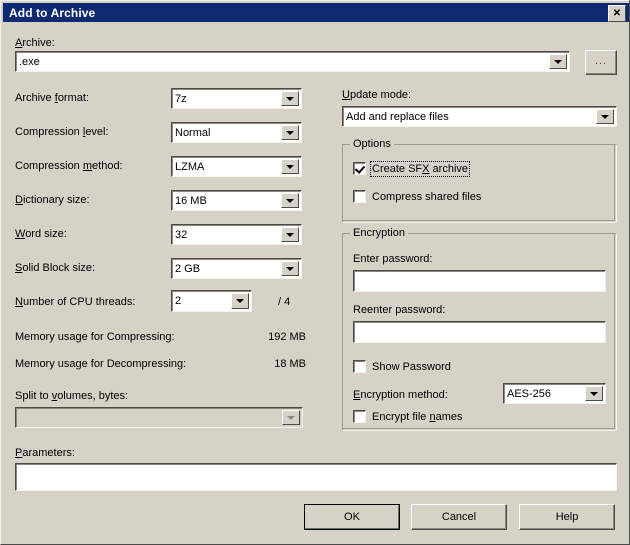 The width and height of the screenshot is (630, 545). Describe the element at coordinates (372, 144) in the screenshot. I see `options-group-title: Options` at that location.